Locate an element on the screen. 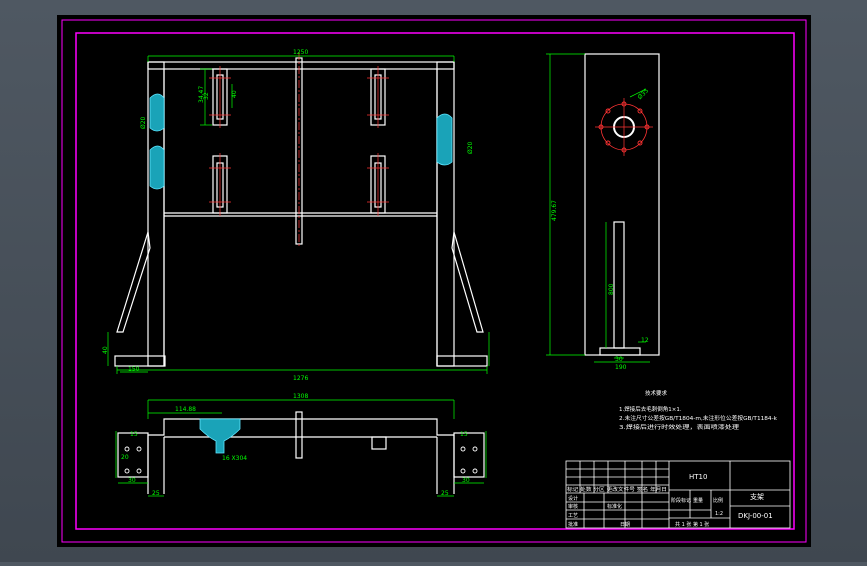  title-std: 标准化 is located at coordinates (614, 506).